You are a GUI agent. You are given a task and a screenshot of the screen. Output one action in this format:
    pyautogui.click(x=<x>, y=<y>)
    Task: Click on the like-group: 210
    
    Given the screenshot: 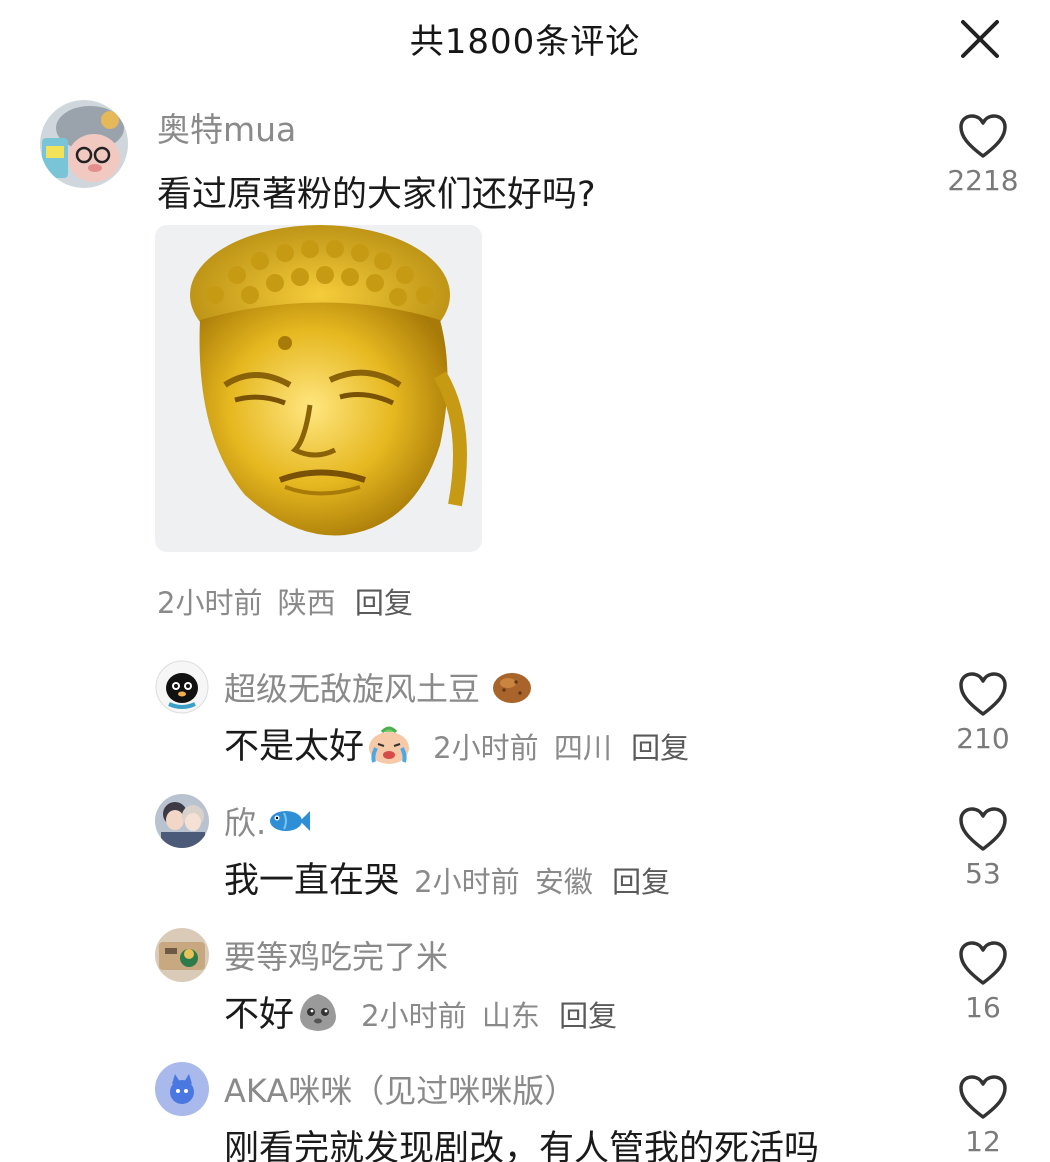 What is the action you would take?
    pyautogui.click(x=983, y=712)
    